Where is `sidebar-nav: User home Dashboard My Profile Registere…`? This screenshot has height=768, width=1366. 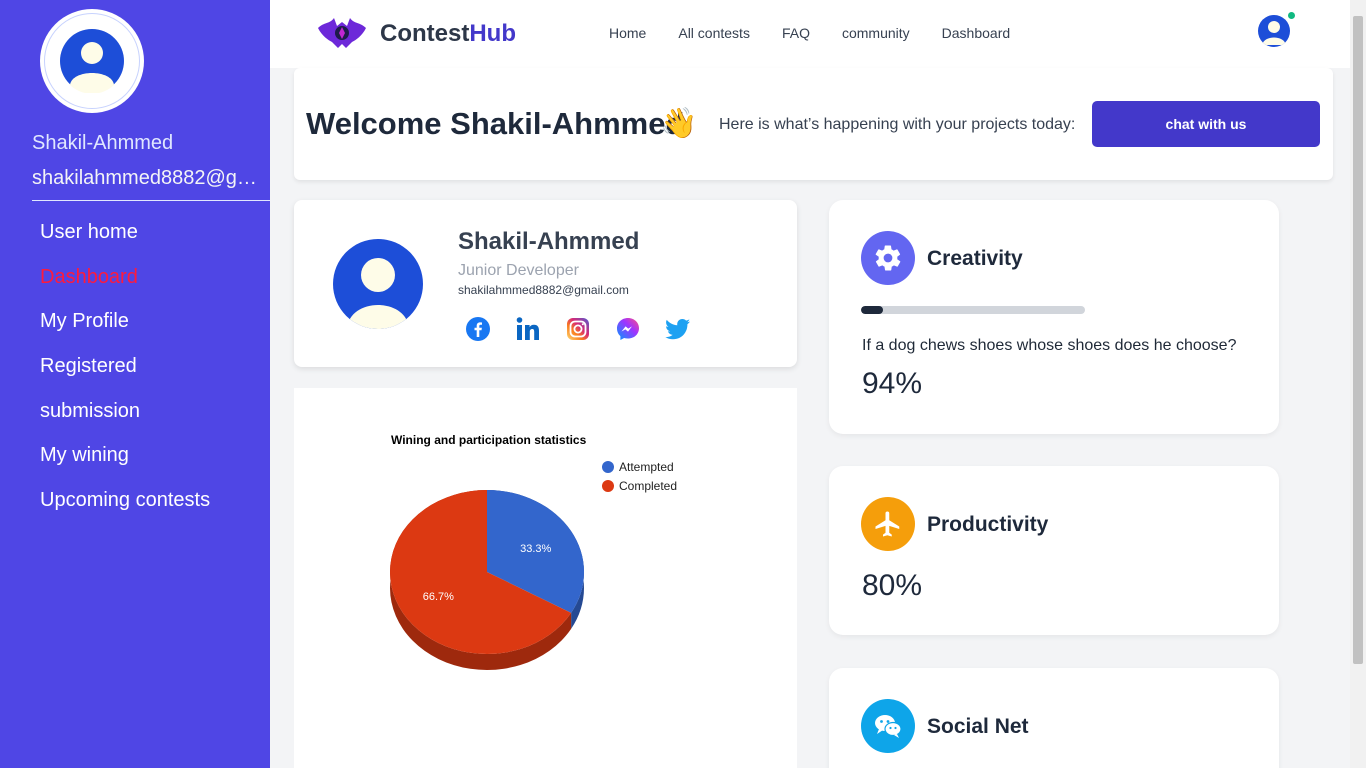
sidebar-nav: User home Dashboard My Profile Registere… is located at coordinates (125, 366).